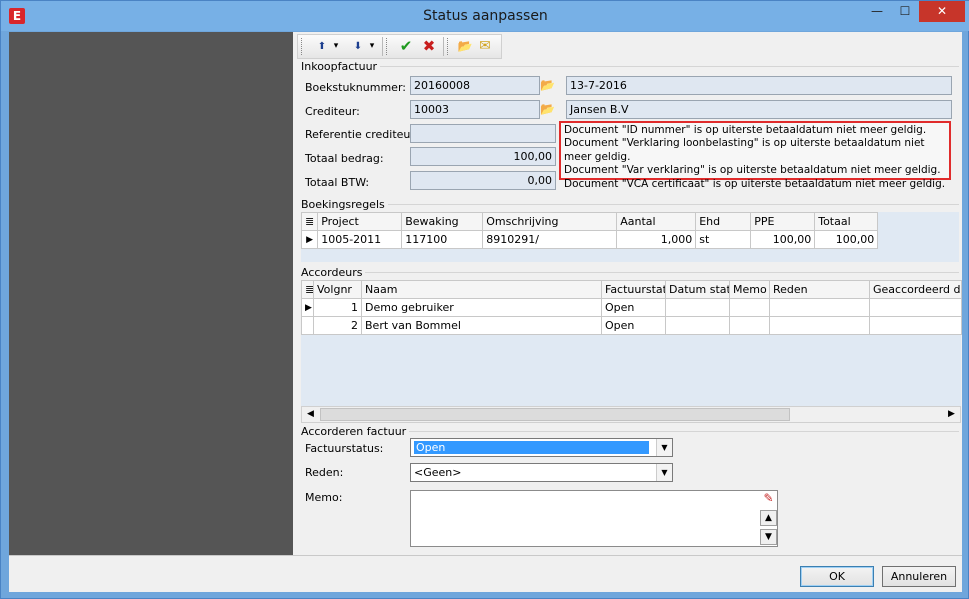 The height and width of the screenshot is (599, 969). Describe the element at coordinates (633, 289) in the screenshot. I see `column-header: Factuurstatu` at that location.